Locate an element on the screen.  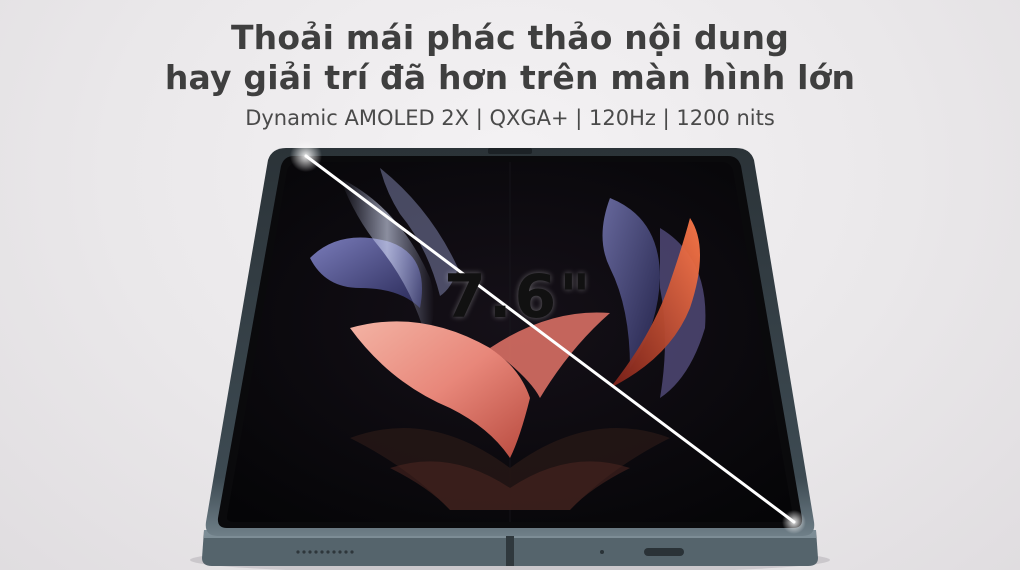
headline-line-1: Thoải mái phác thảo nội dung is located at coordinates (510, 37).